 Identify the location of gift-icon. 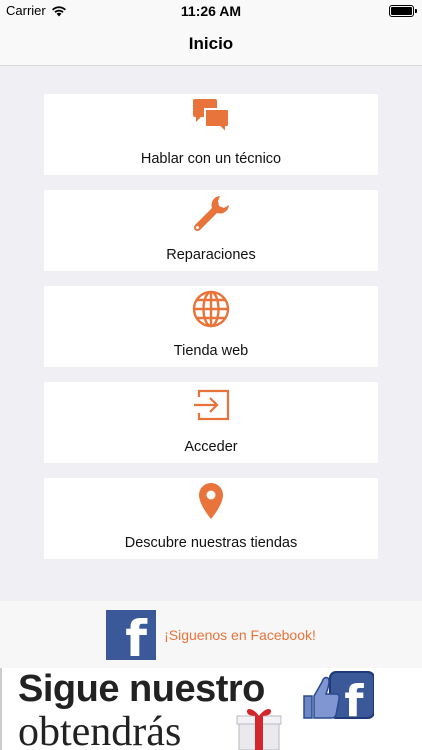
(259, 729).